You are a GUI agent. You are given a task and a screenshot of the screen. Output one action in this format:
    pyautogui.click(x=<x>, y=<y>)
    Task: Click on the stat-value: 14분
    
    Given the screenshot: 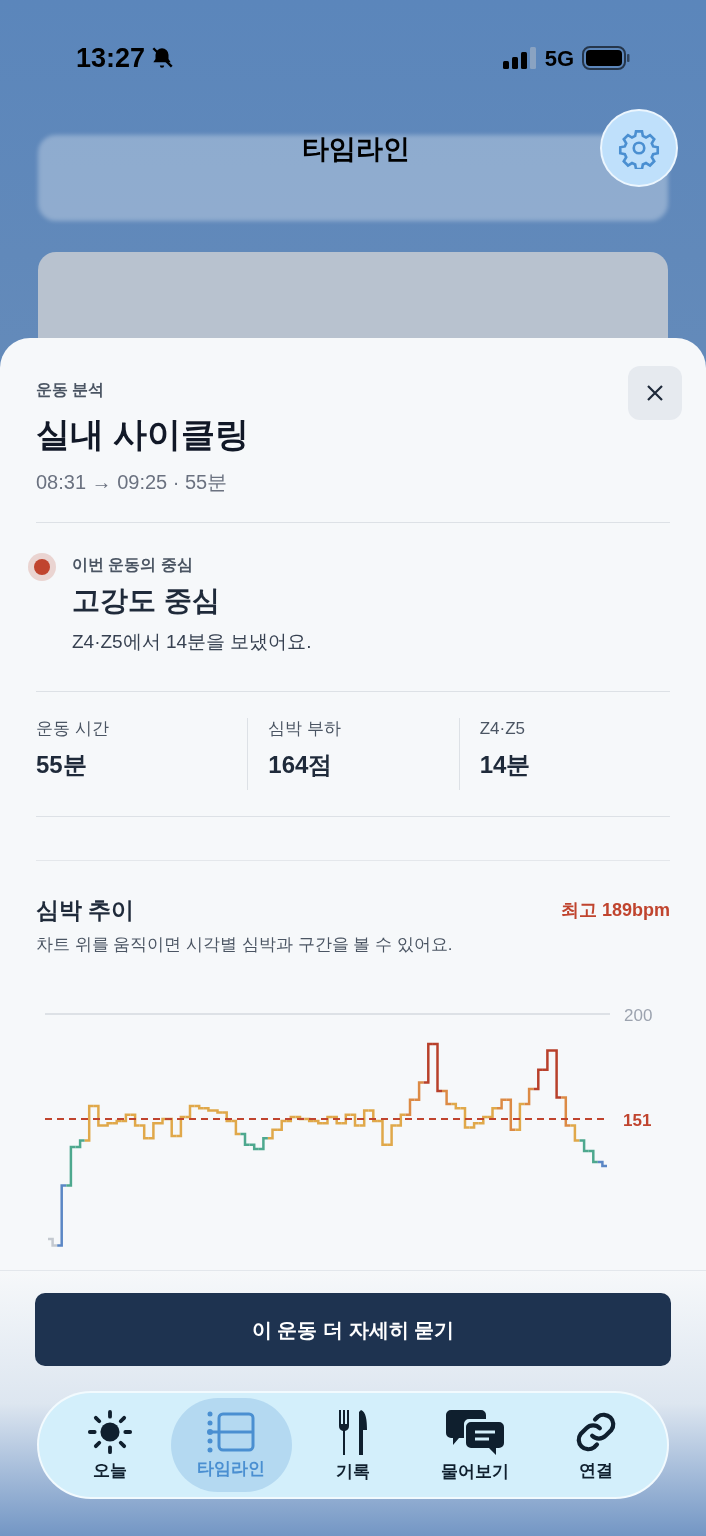 What is the action you would take?
    pyautogui.click(x=505, y=765)
    